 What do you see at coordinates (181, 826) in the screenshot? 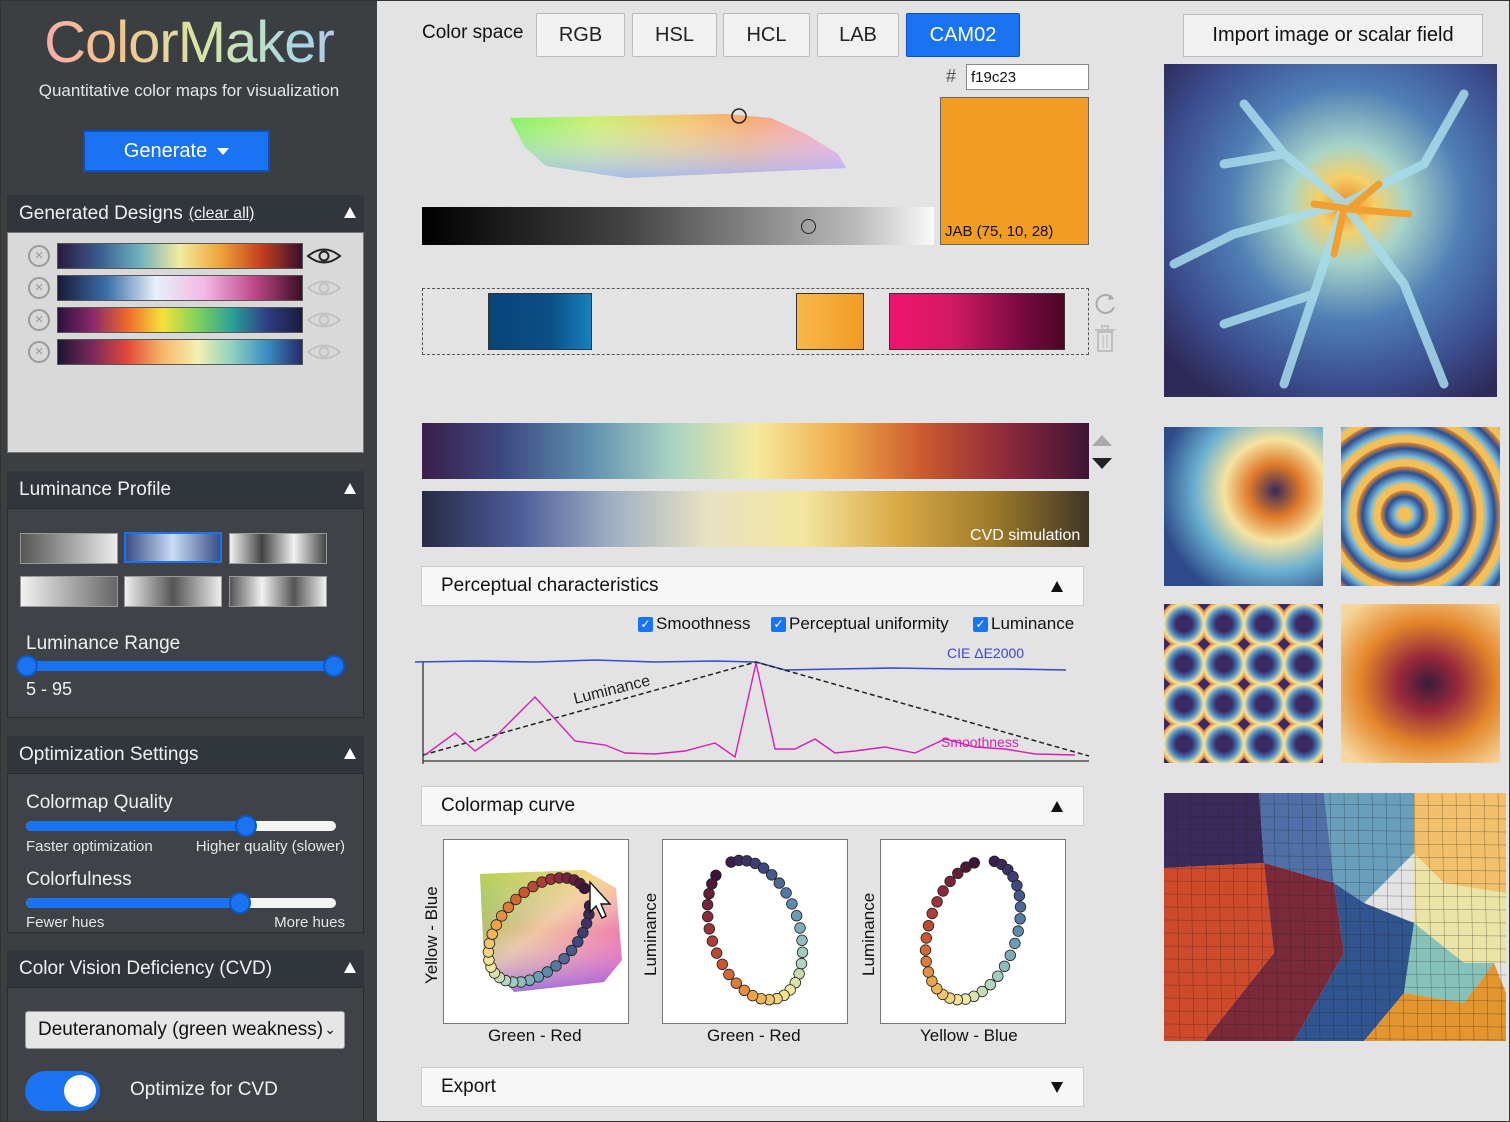
I see `quality-slider` at bounding box center [181, 826].